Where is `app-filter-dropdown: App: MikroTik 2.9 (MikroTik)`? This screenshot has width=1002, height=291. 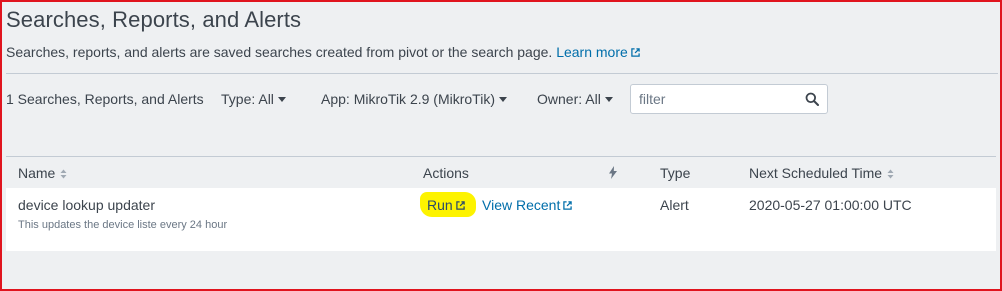
app-filter-dropdown: App: MikroTik 2.9 (MikroTik) is located at coordinates (414, 99).